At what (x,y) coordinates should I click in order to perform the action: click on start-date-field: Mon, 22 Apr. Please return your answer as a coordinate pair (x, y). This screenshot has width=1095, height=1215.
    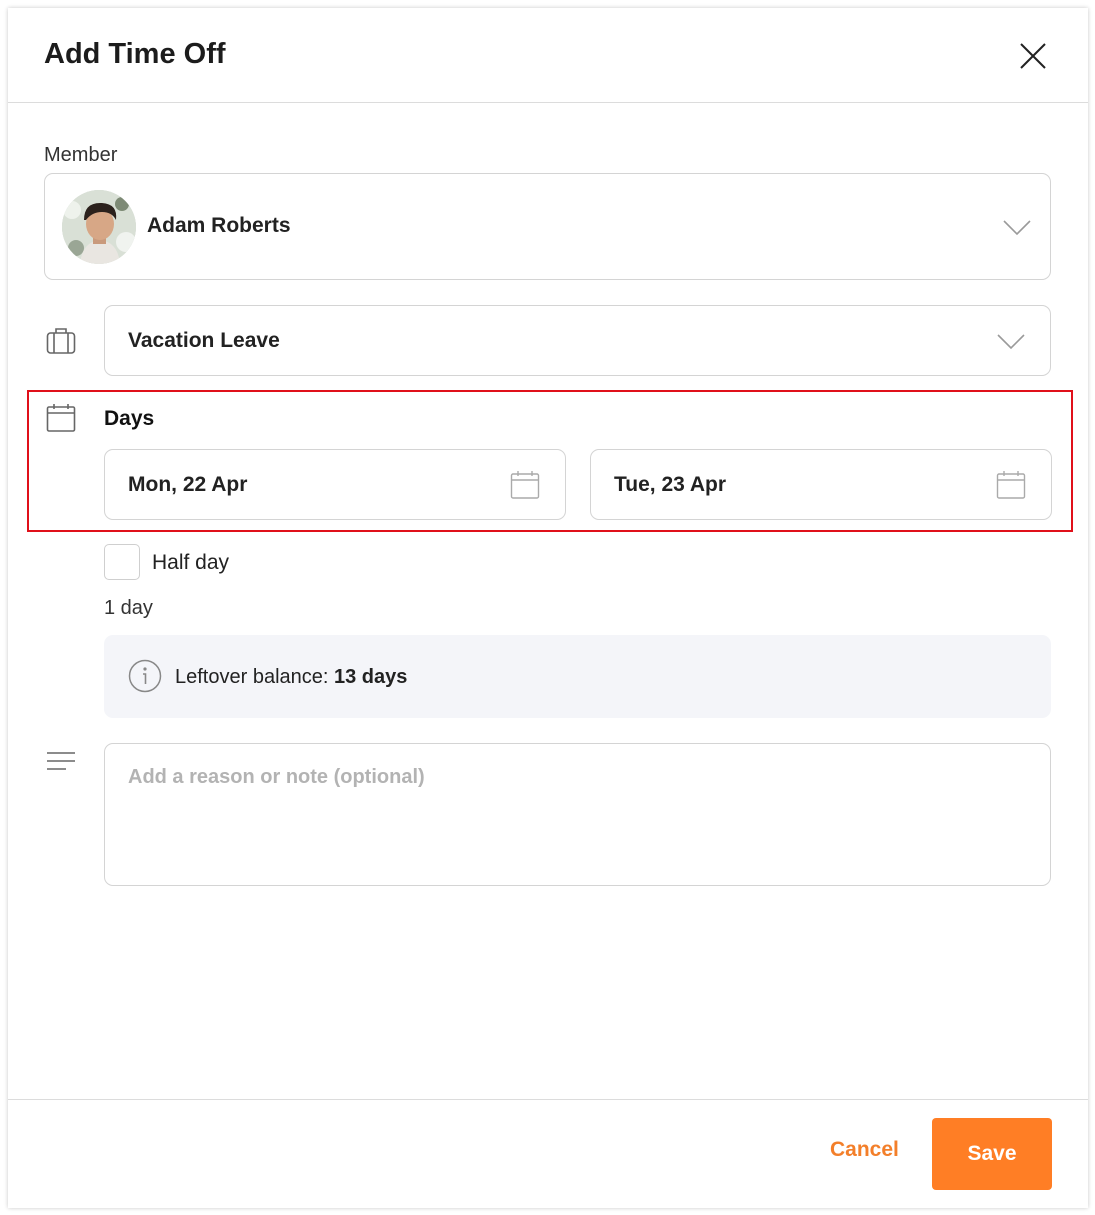
    Looking at the image, I should click on (335, 484).